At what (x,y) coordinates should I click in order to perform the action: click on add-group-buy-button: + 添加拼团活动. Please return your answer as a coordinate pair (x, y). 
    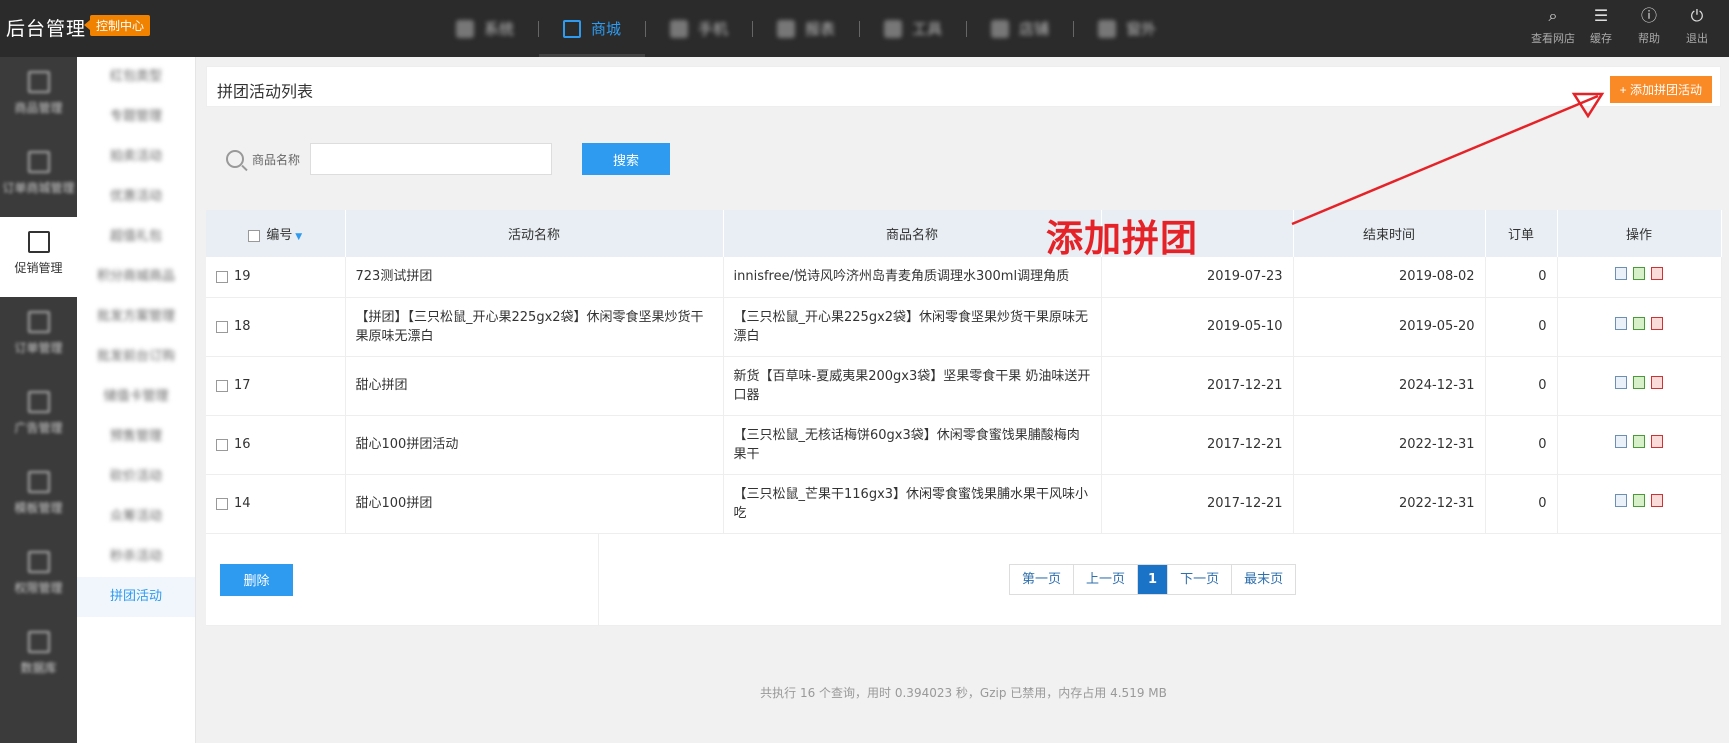
    Looking at the image, I should click on (1660, 89).